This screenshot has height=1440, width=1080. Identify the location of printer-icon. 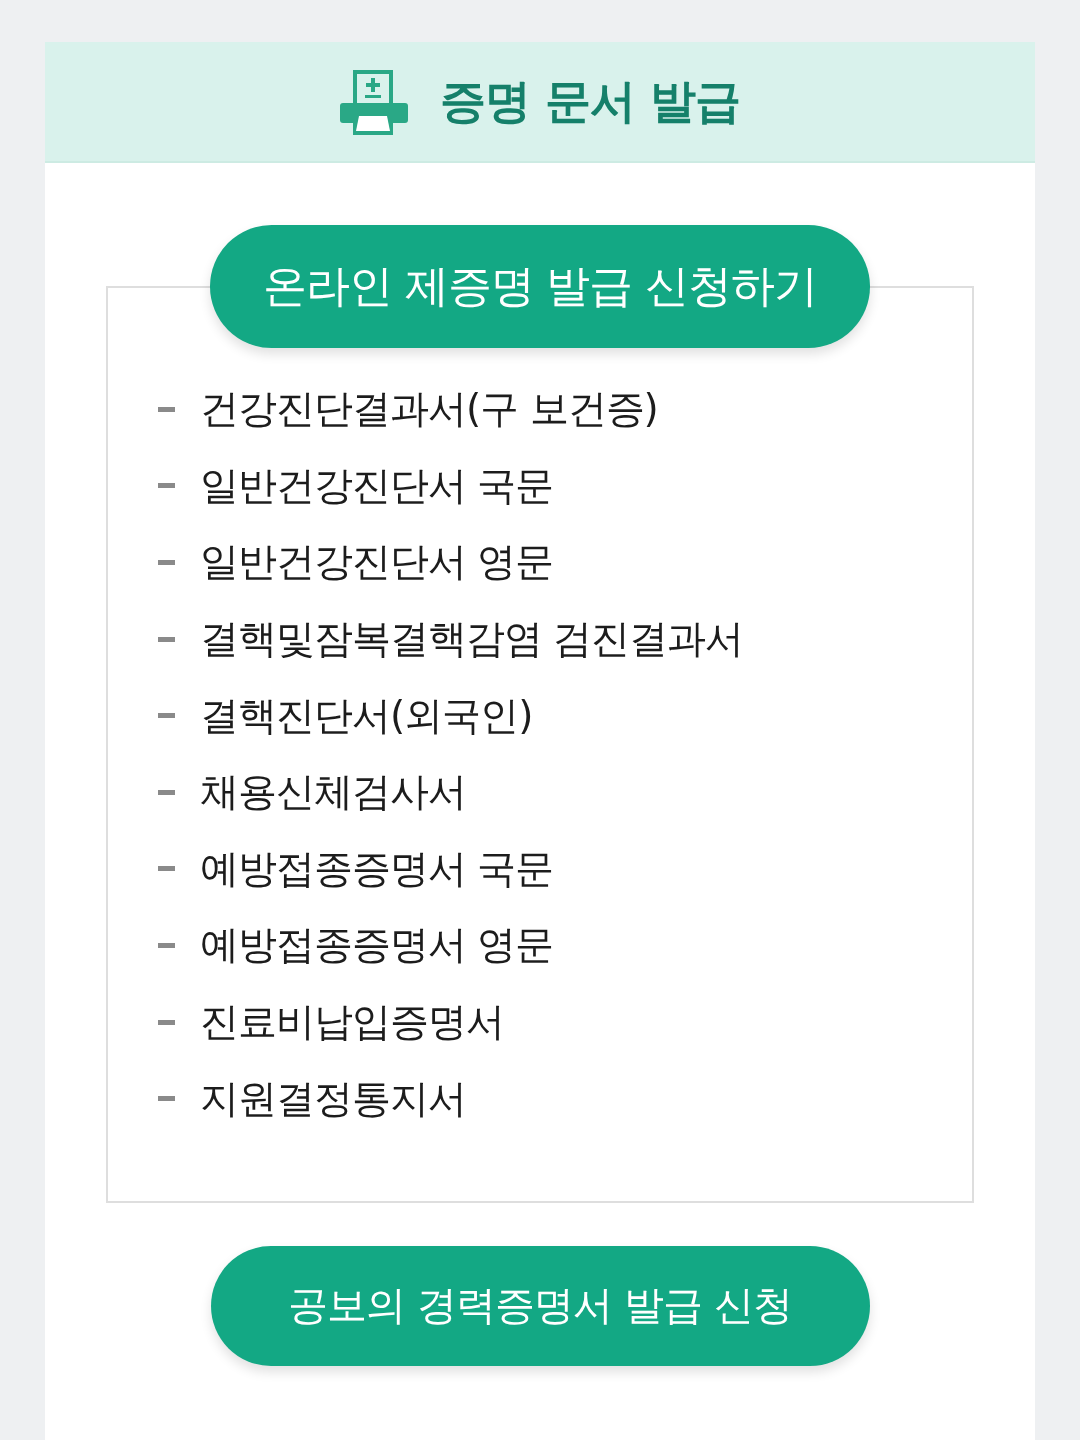
(374, 101).